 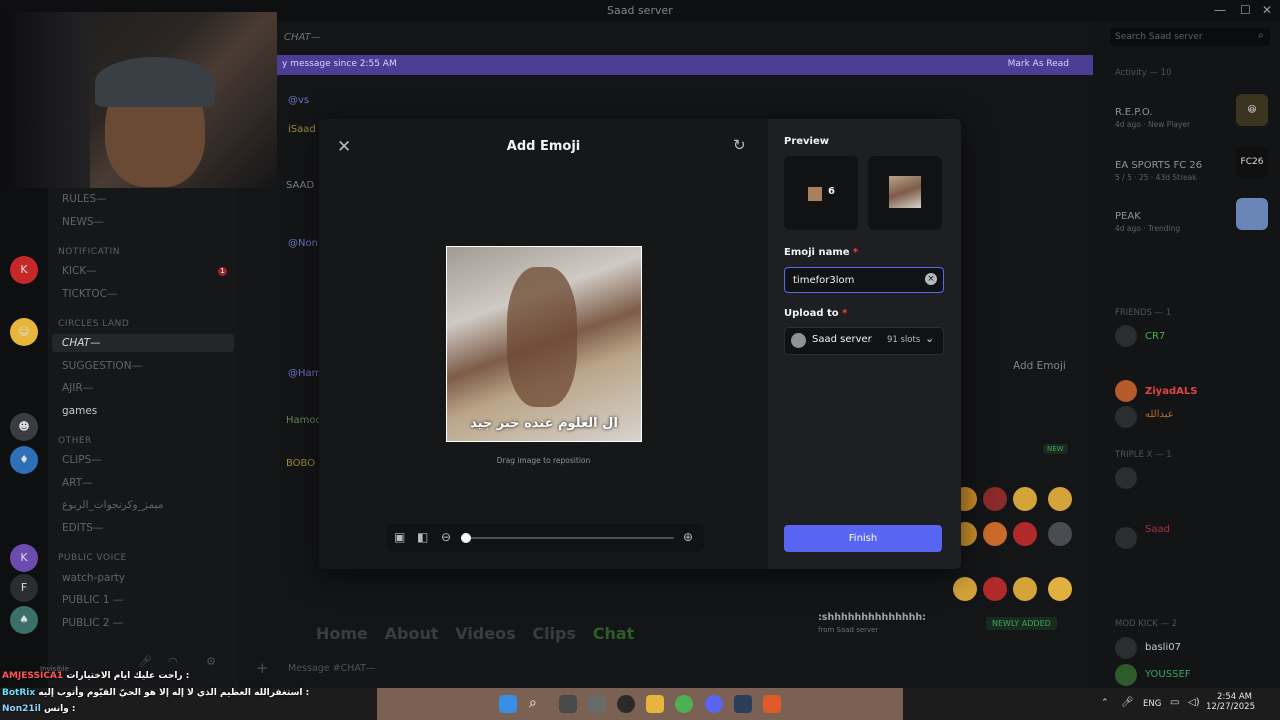 I want to click on activity-sub: 4d ago · Trending, so click(x=1148, y=228).